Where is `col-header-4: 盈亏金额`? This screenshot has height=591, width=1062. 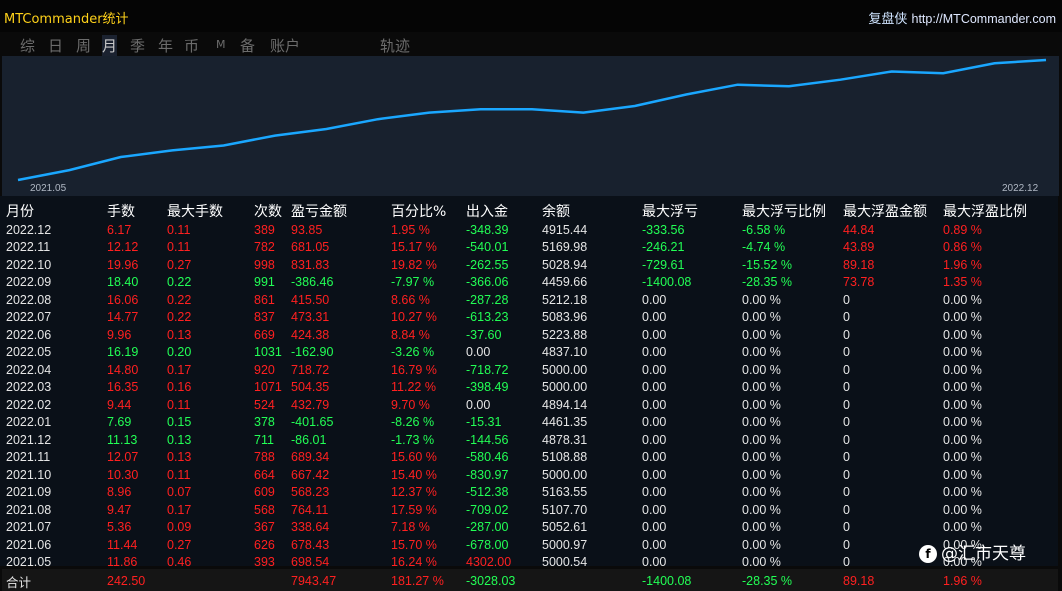 col-header-4: 盈亏金额 is located at coordinates (341, 211).